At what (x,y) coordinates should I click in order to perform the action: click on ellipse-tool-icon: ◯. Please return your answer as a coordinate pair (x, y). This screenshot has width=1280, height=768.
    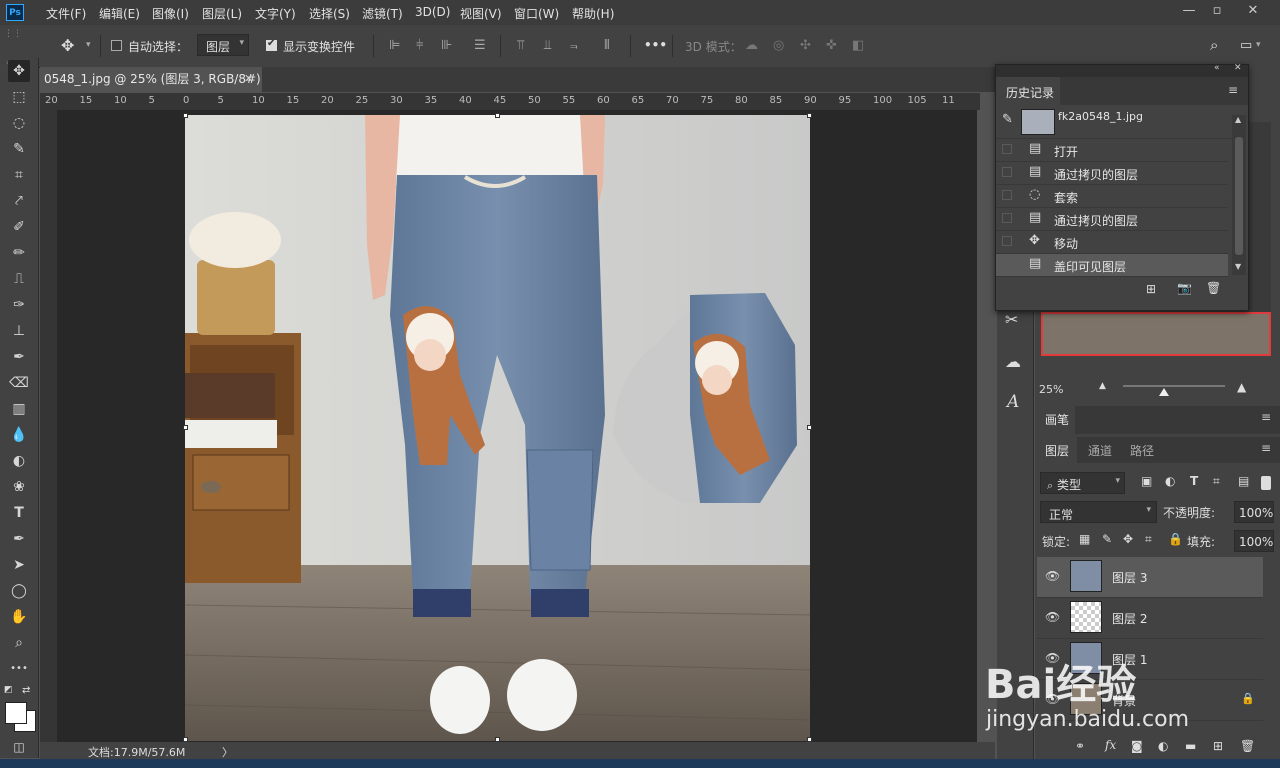
    Looking at the image, I should click on (19, 591).